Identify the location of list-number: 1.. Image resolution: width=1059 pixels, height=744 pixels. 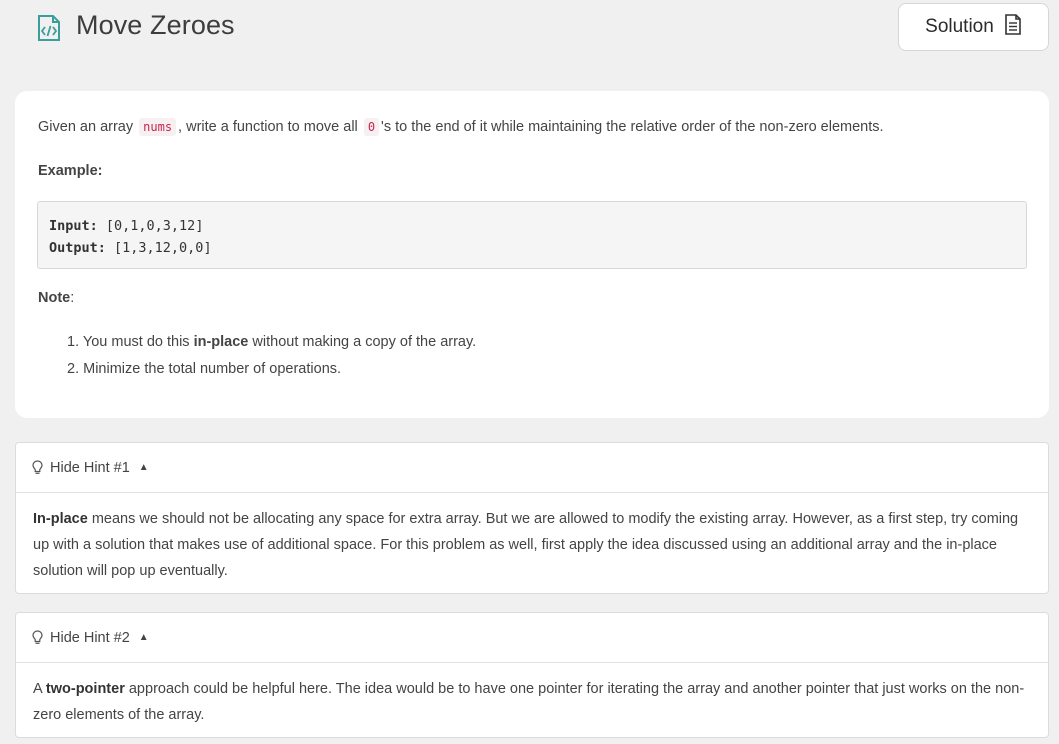
(73, 342).